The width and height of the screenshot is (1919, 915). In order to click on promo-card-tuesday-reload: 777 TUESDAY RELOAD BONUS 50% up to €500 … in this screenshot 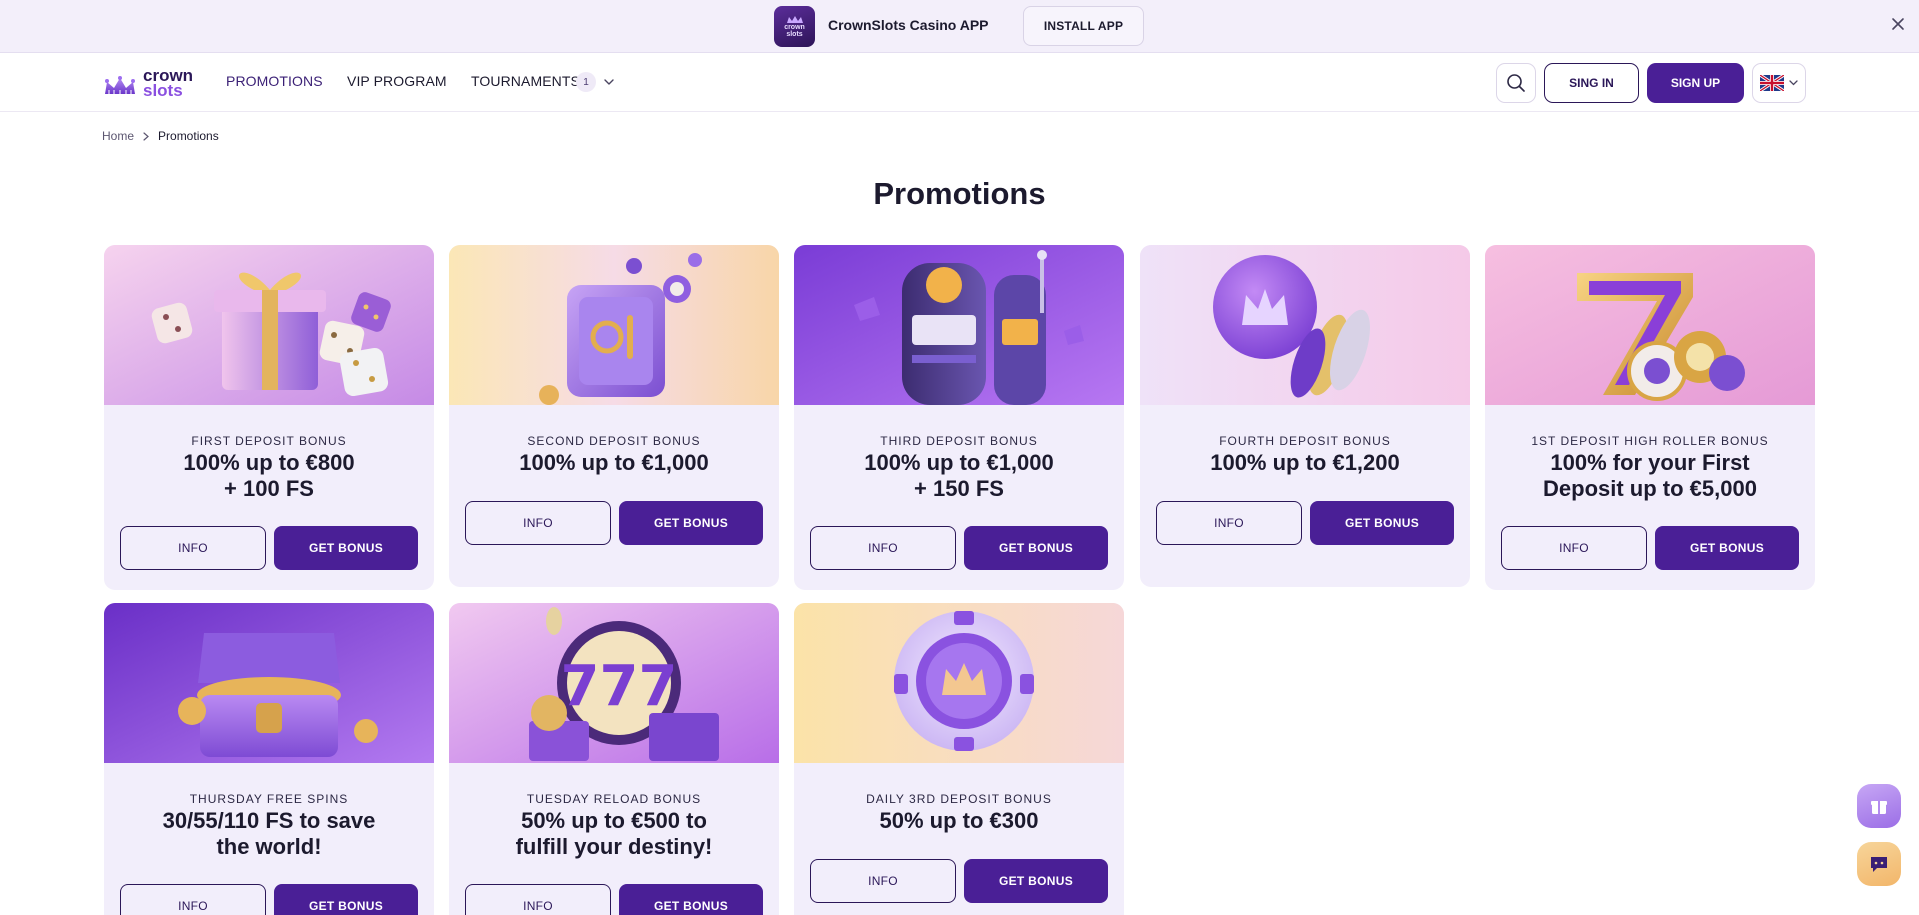, I will do `click(614, 759)`.